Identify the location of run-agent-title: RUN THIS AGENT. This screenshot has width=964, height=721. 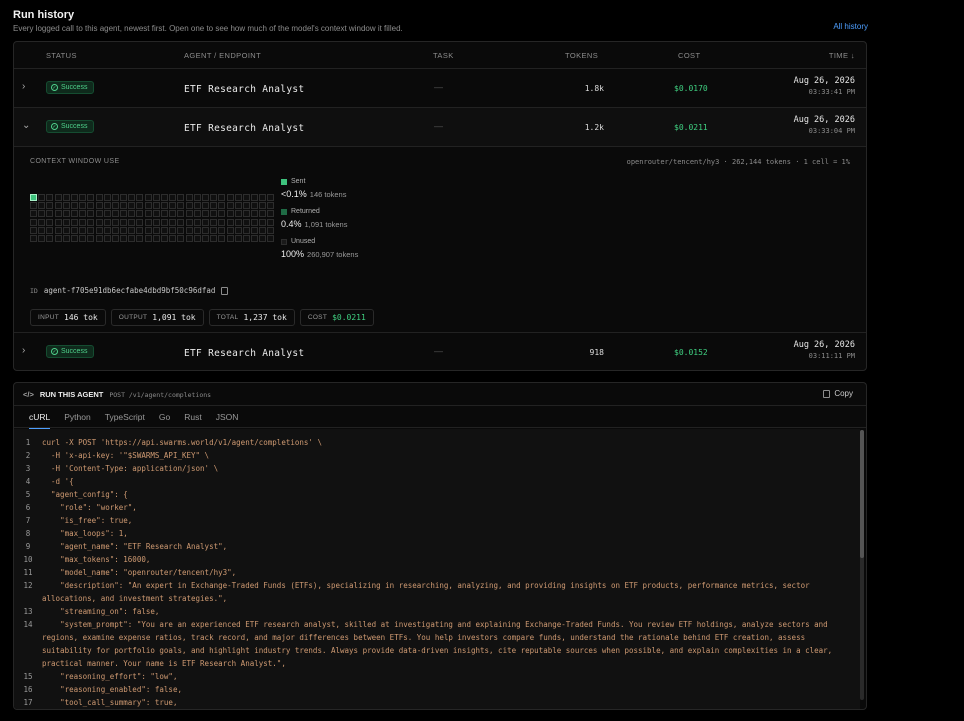
(71, 394).